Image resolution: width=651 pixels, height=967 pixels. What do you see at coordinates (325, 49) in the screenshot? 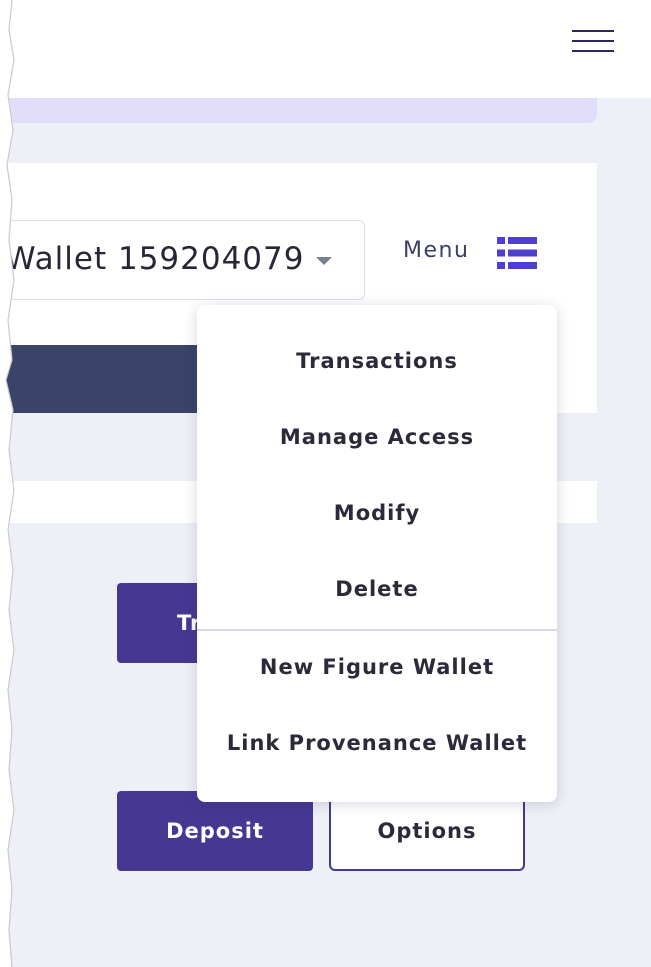
I see `top-bar` at bounding box center [325, 49].